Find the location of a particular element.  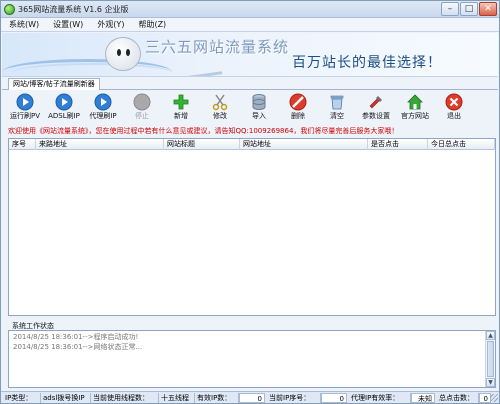

status-threads-value: 十五线程 is located at coordinates (177, 398).